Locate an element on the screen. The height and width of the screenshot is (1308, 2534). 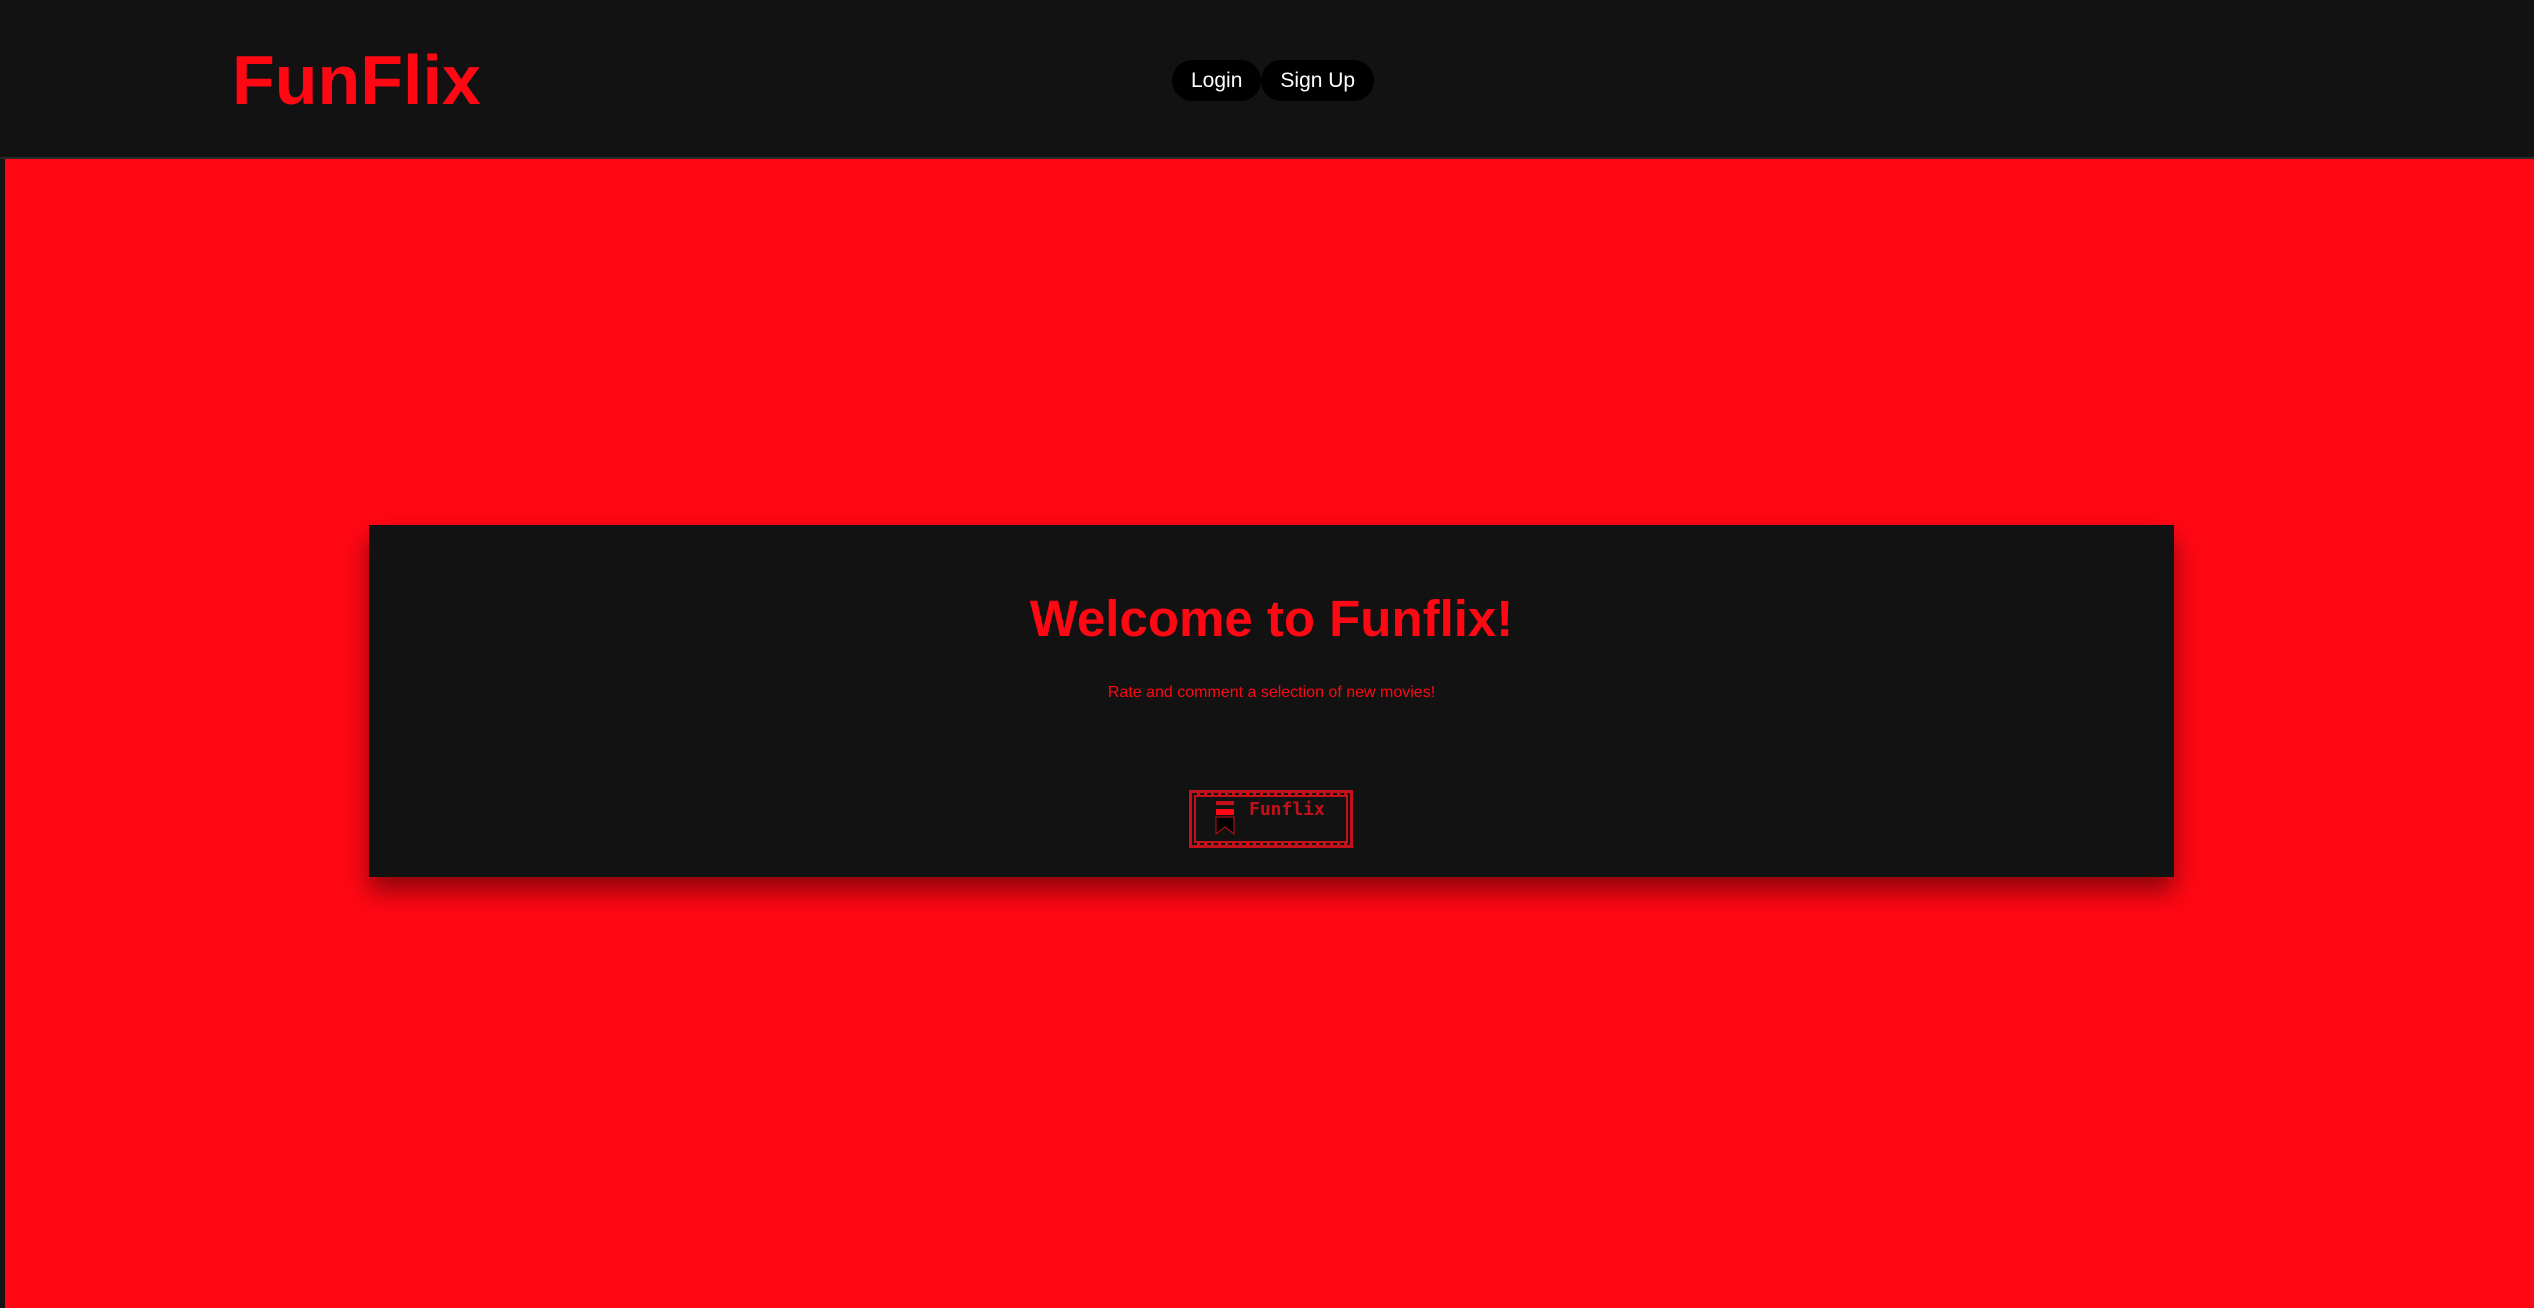
window-left-edge is located at coordinates (2, 654).